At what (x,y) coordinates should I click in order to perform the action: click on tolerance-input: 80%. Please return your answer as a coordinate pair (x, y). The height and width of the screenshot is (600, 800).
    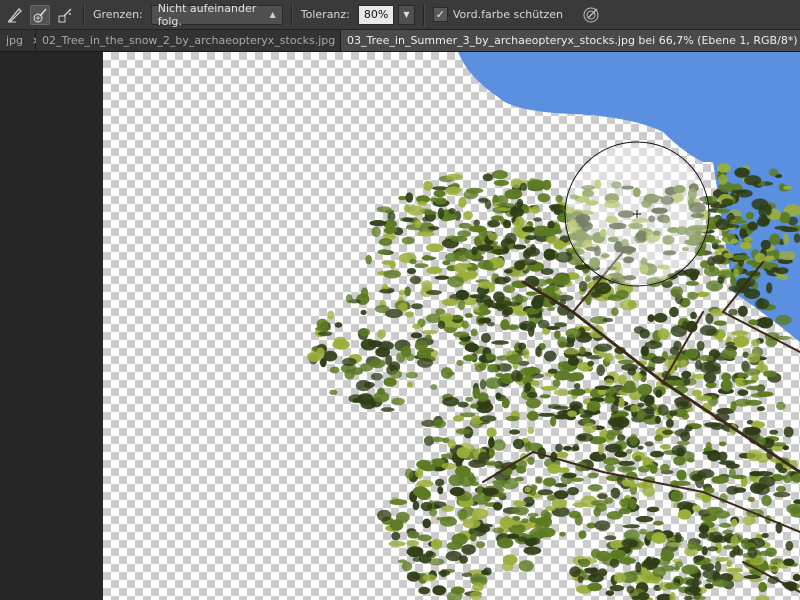
    Looking at the image, I should click on (375, 14).